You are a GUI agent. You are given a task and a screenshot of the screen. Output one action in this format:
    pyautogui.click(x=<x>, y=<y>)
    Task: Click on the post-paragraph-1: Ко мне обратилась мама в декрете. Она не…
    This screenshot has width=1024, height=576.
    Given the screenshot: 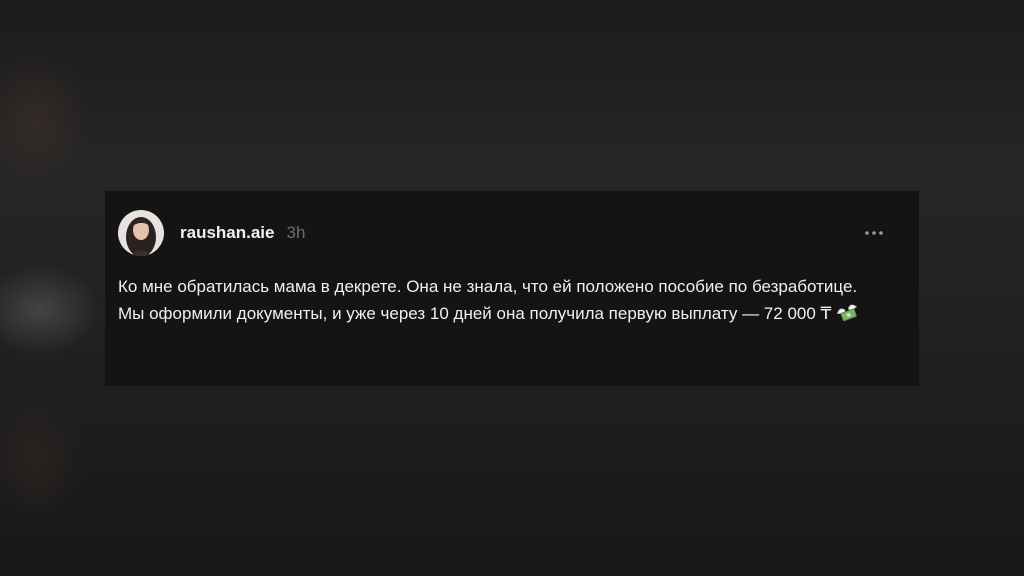 What is the action you would take?
    pyautogui.click(x=488, y=286)
    